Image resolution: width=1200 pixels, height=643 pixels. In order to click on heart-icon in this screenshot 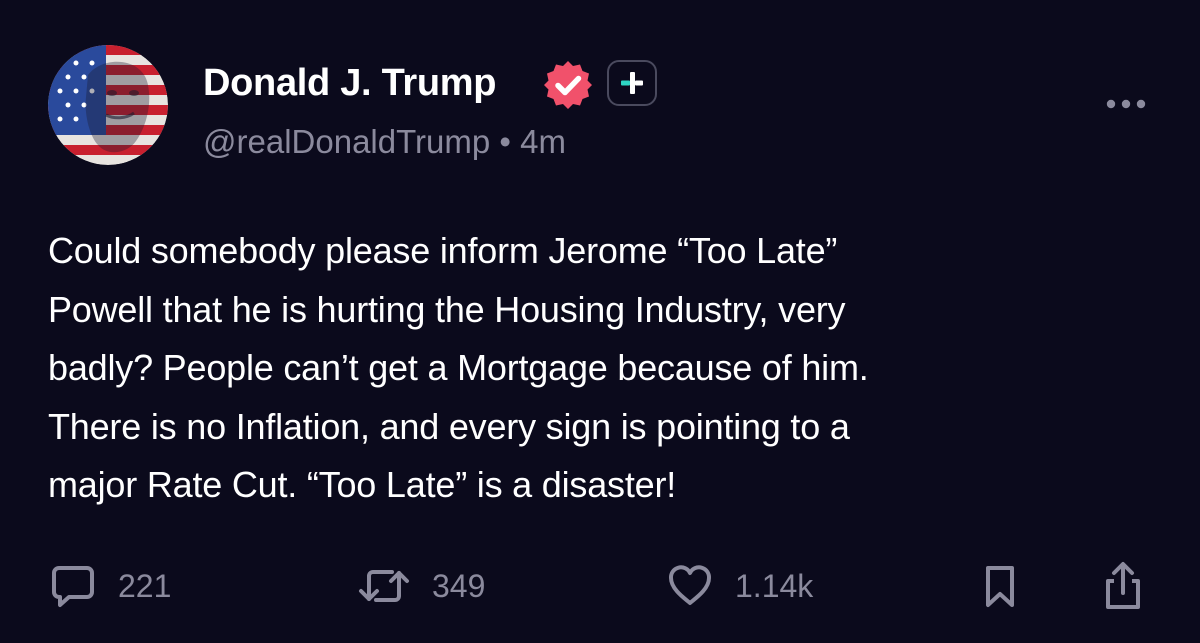, I will do `click(690, 585)`.